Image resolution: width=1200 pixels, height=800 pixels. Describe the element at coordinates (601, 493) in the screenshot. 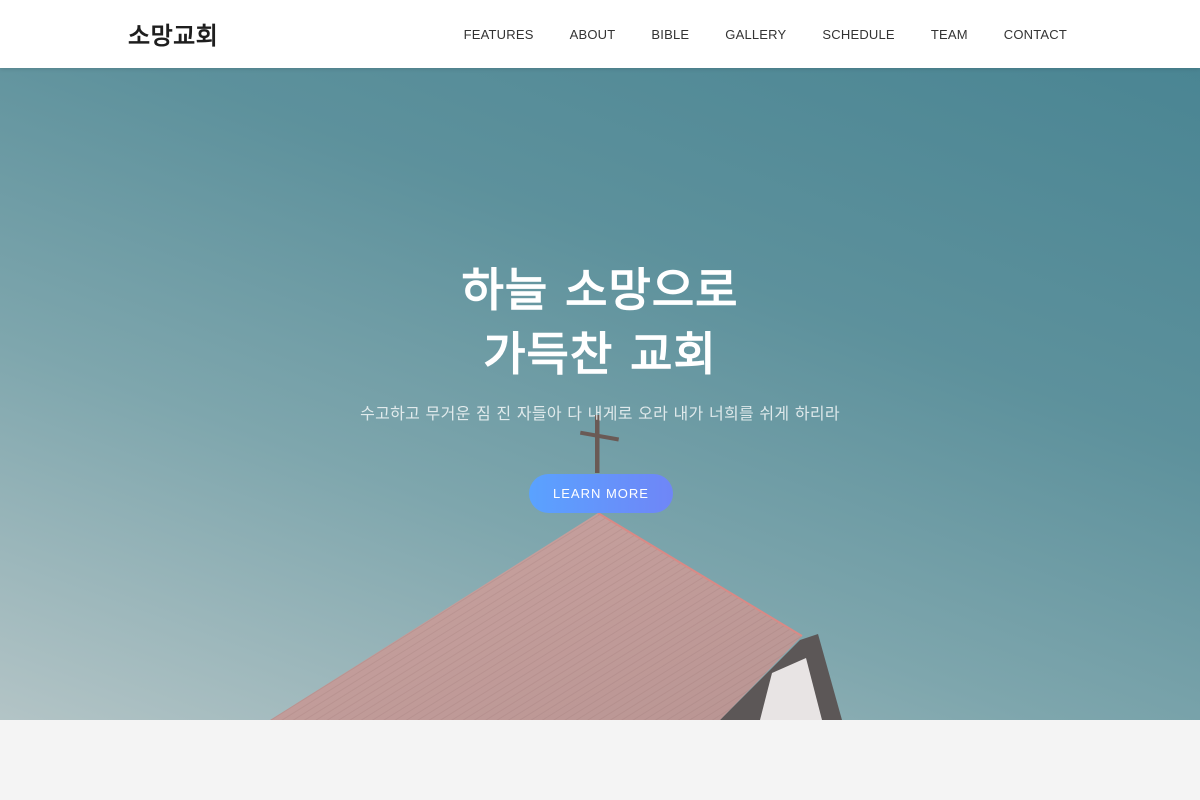

I see `learn-more-button: LEARN MORE` at that location.